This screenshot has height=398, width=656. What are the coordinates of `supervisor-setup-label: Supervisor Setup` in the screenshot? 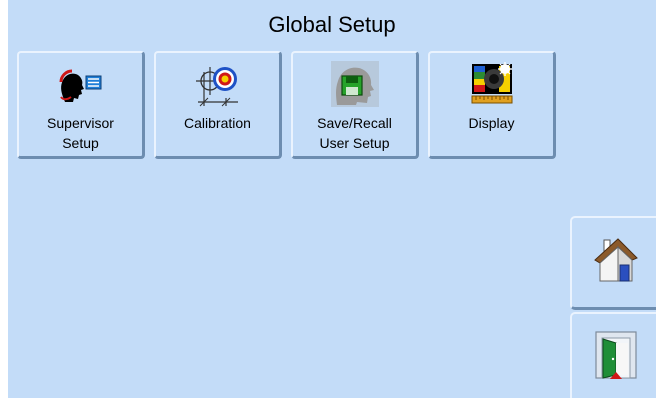 It's located at (80, 133).